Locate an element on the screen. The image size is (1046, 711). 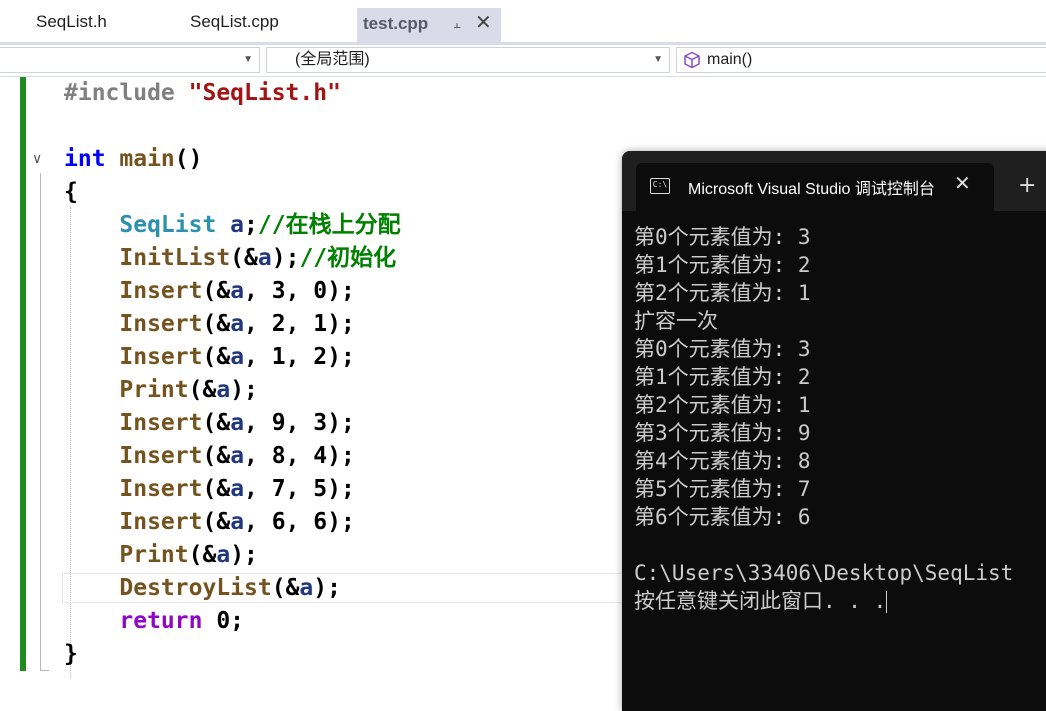
code-line: Insert(&a, 6, 6); is located at coordinates (209, 522).